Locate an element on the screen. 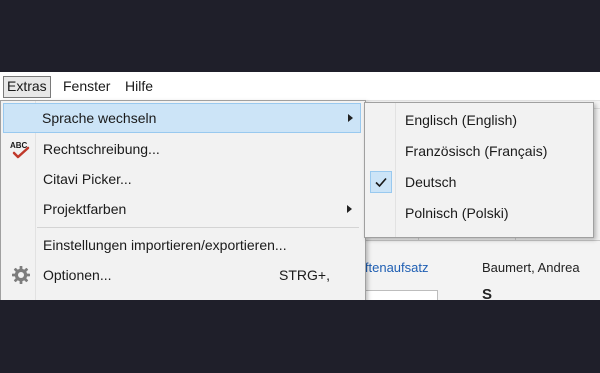  menu-bar: Extras Fenster Hilfe is located at coordinates (300, 86).